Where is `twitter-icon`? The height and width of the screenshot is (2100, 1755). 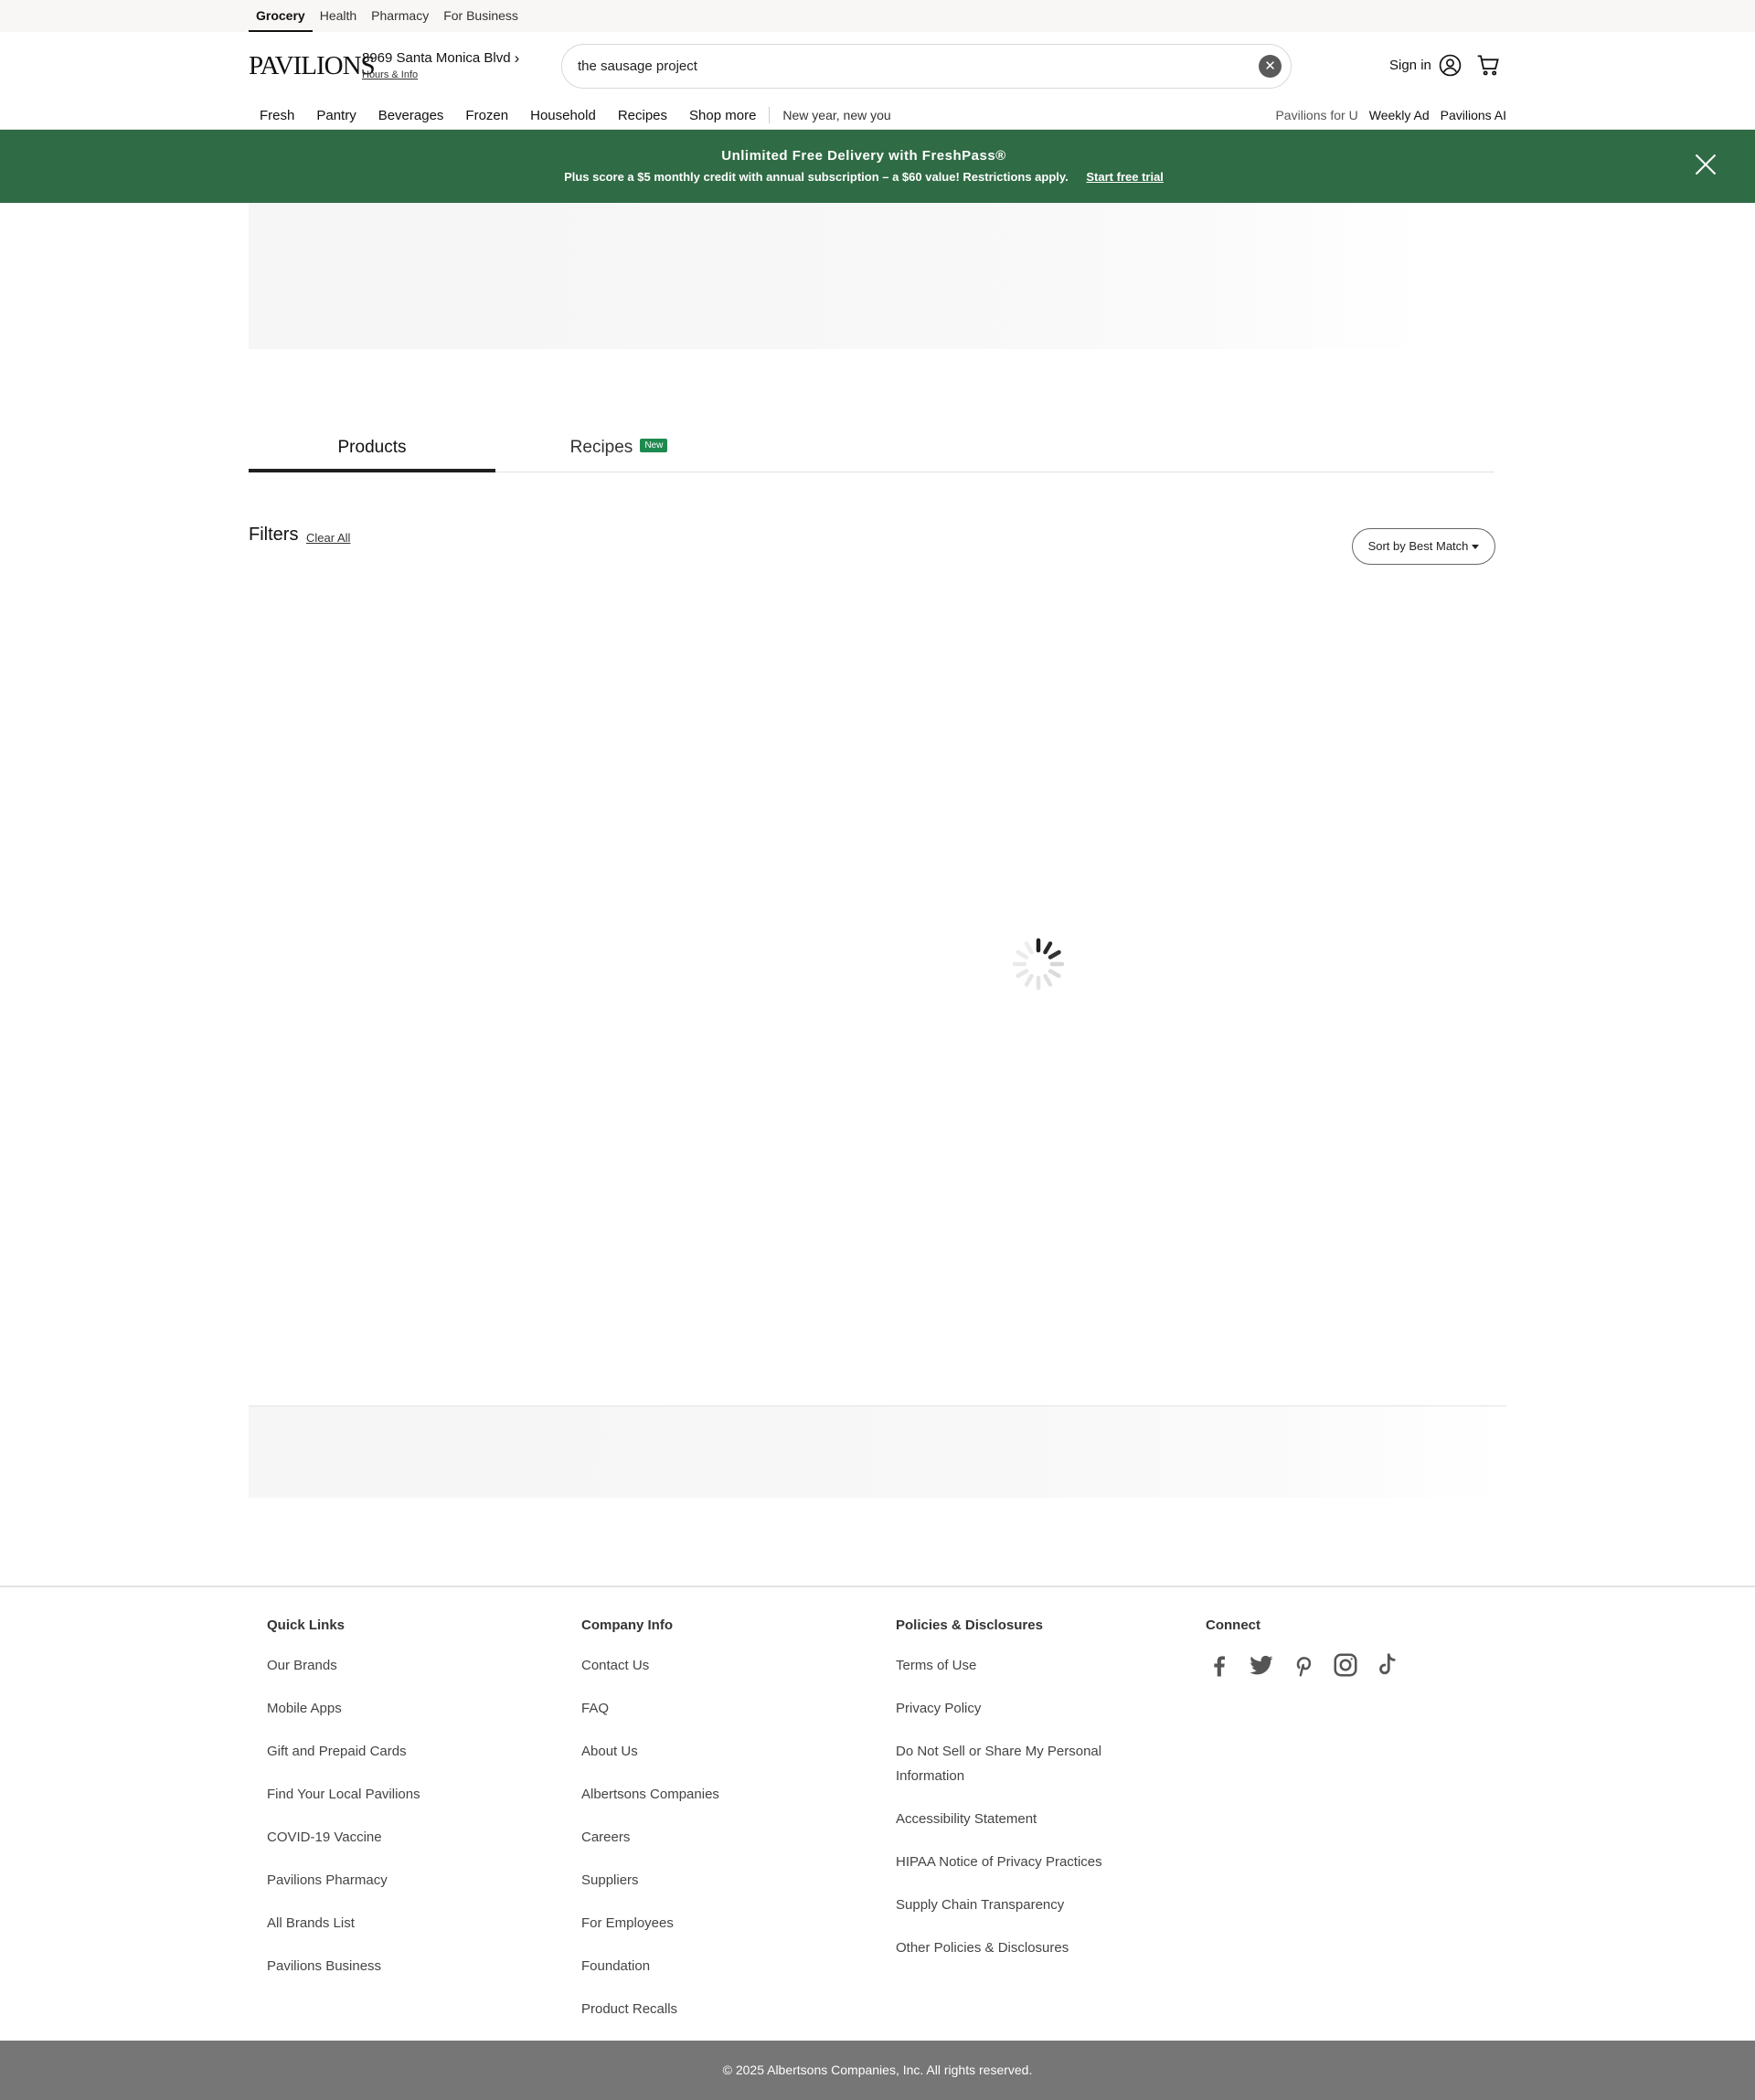 twitter-icon is located at coordinates (1261, 1665).